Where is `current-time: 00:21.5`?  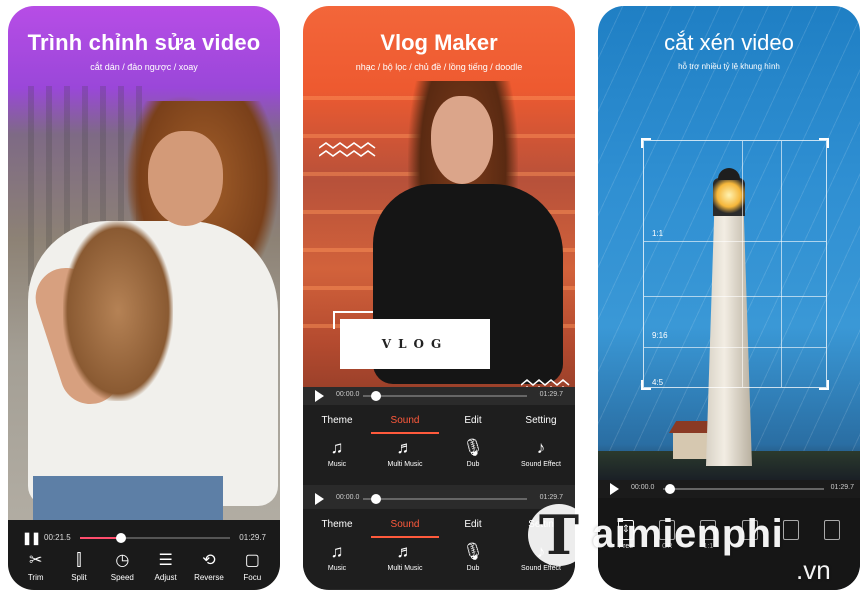 current-time: 00:21.5 is located at coordinates (57, 537).